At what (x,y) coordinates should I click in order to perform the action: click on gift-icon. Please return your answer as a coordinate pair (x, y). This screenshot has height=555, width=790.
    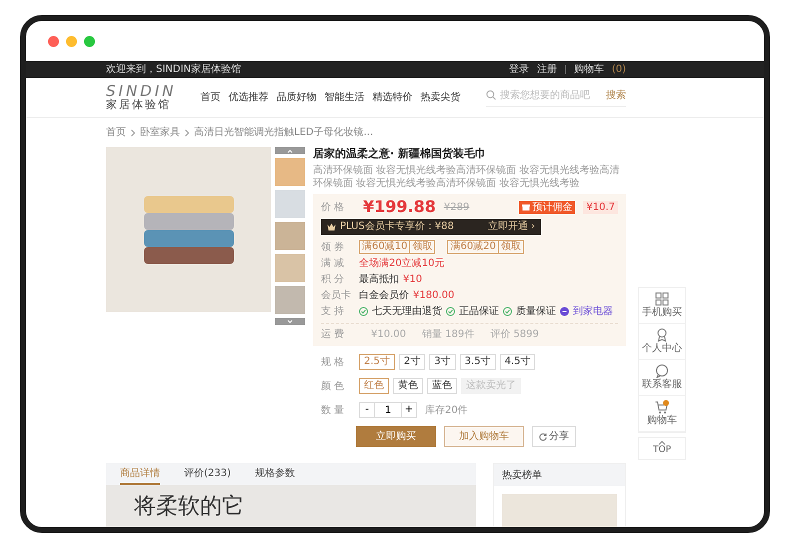
    Looking at the image, I should click on (526, 207).